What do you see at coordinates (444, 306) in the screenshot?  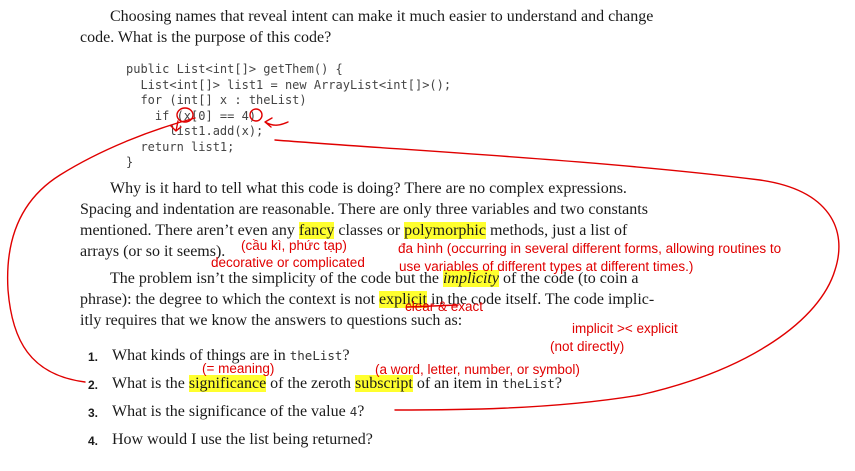 I see `annotation-explicit: clear & exact` at bounding box center [444, 306].